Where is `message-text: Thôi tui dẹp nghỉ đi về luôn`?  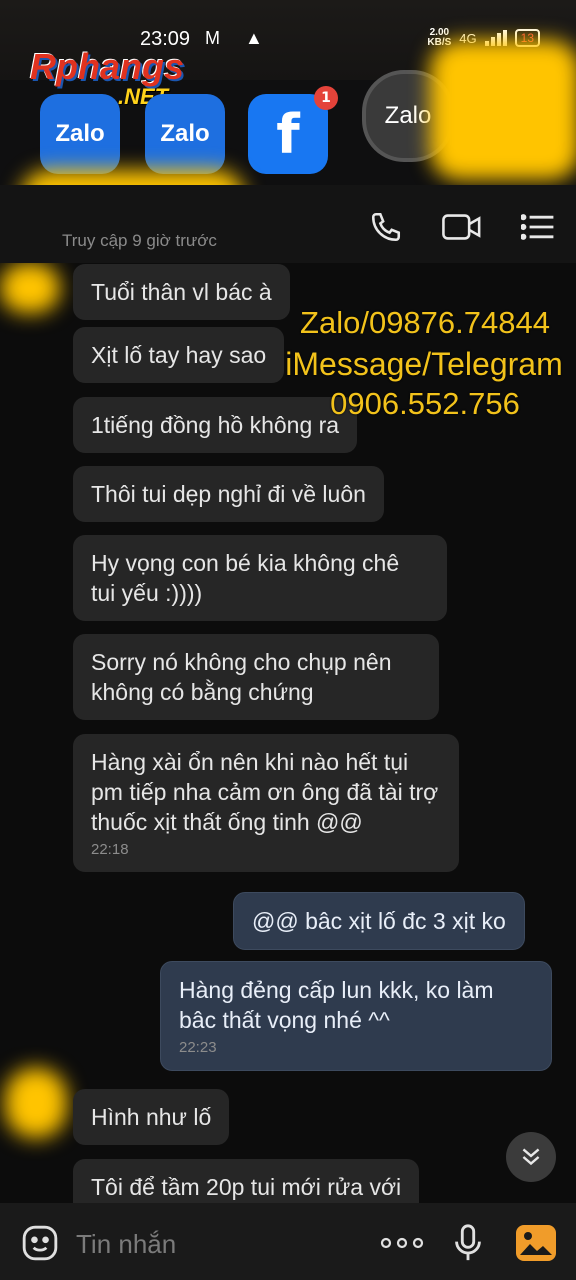
message-text: Thôi tui dẹp nghỉ đi về luôn is located at coordinates (228, 494).